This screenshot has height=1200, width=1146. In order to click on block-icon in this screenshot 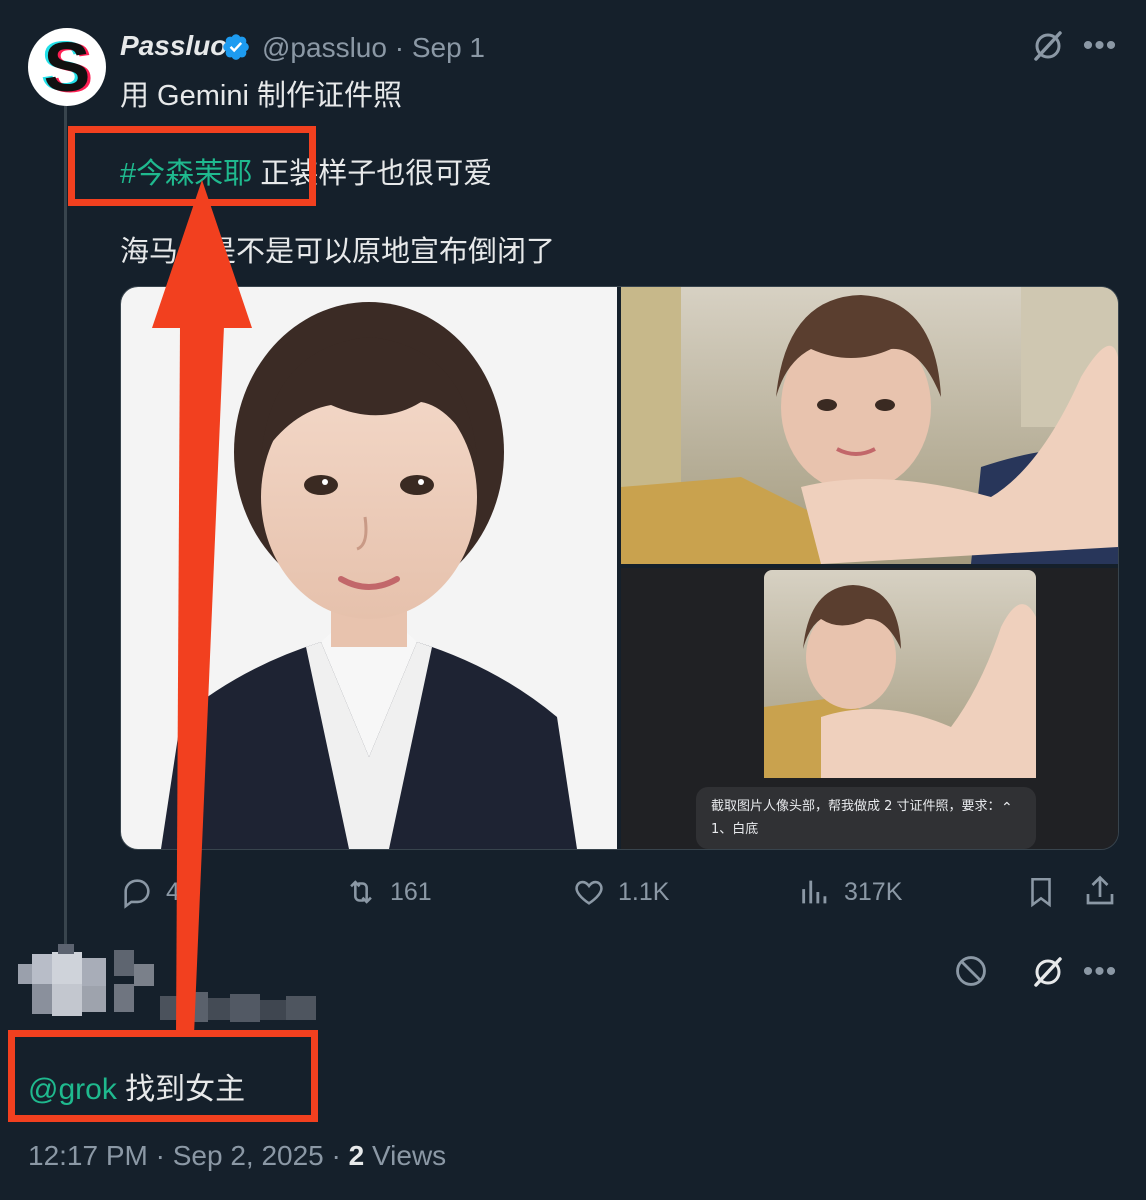, I will do `click(971, 971)`.